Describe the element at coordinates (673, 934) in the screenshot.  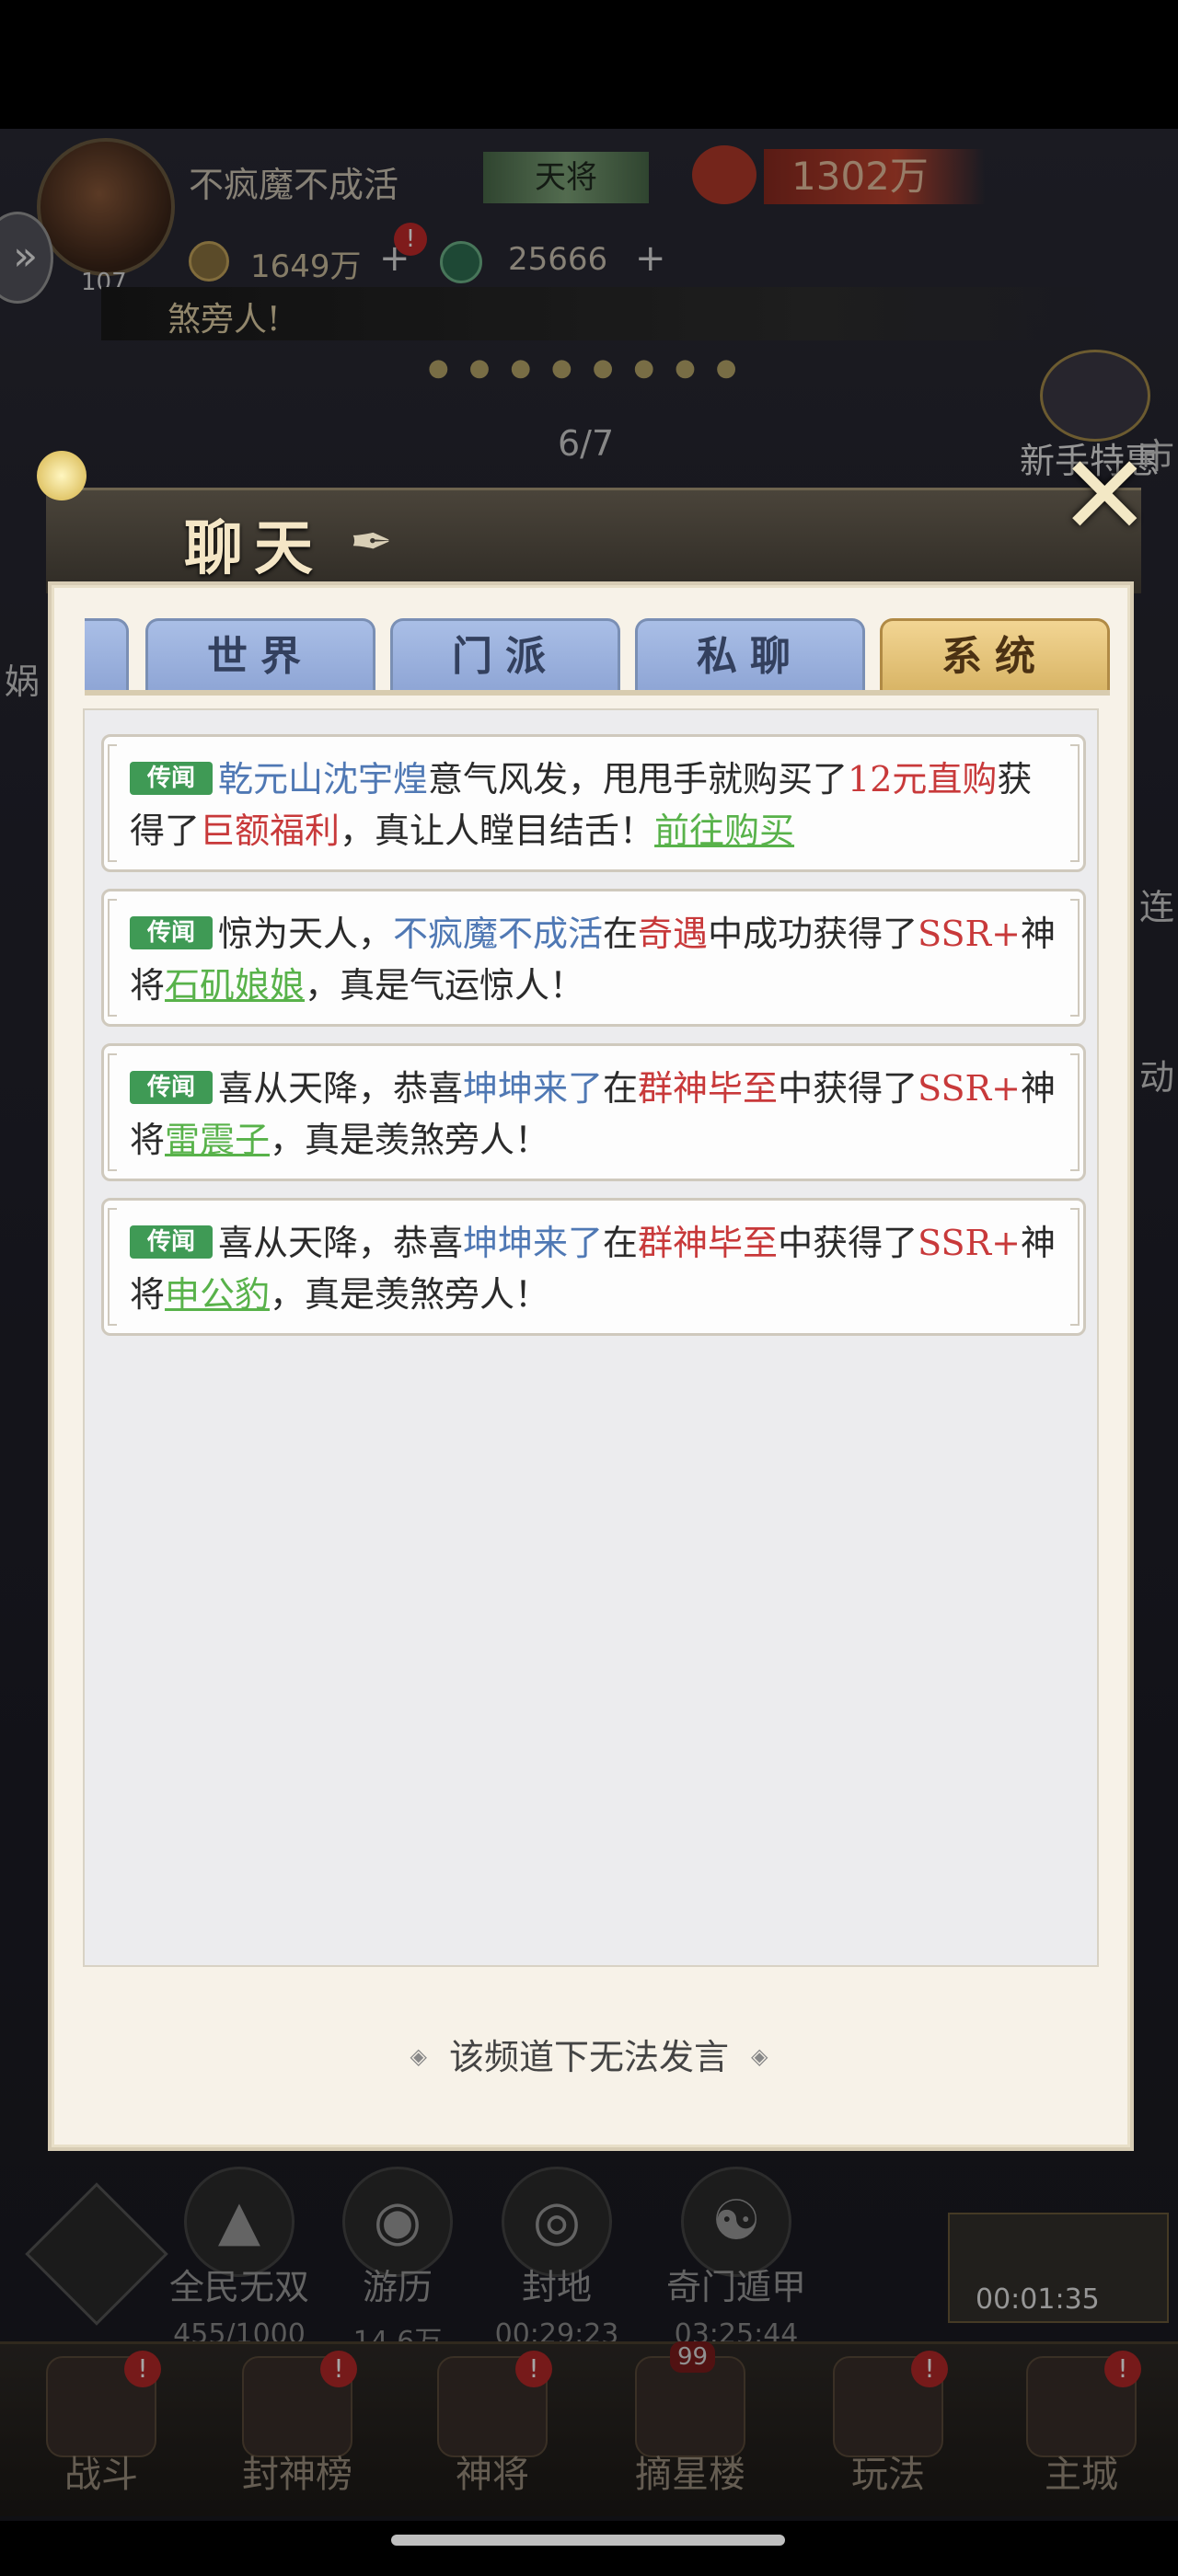
I see `message-text: 奇遇` at that location.